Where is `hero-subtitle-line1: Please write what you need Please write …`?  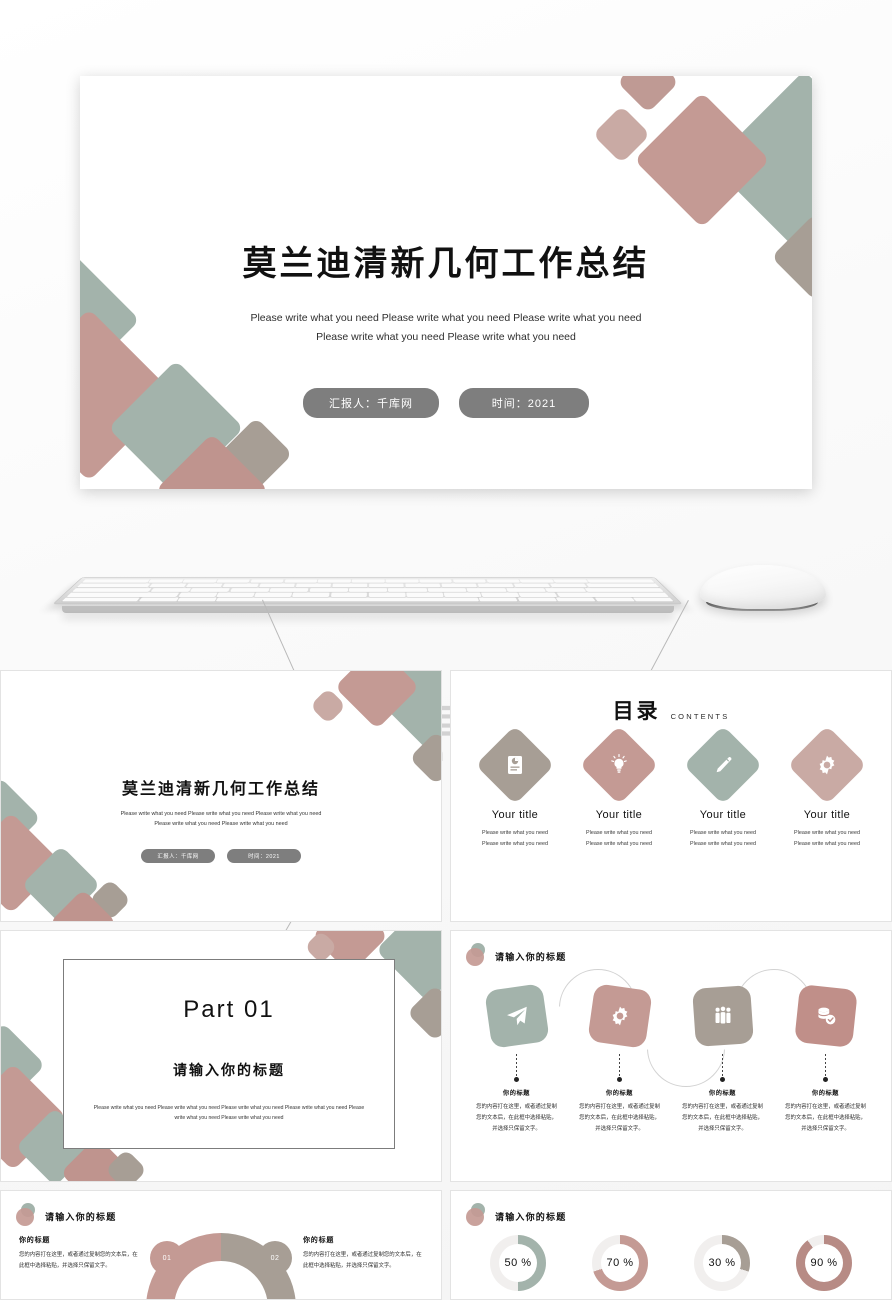
hero-subtitle-line1: Please write what you need Please write … is located at coordinates (446, 318).